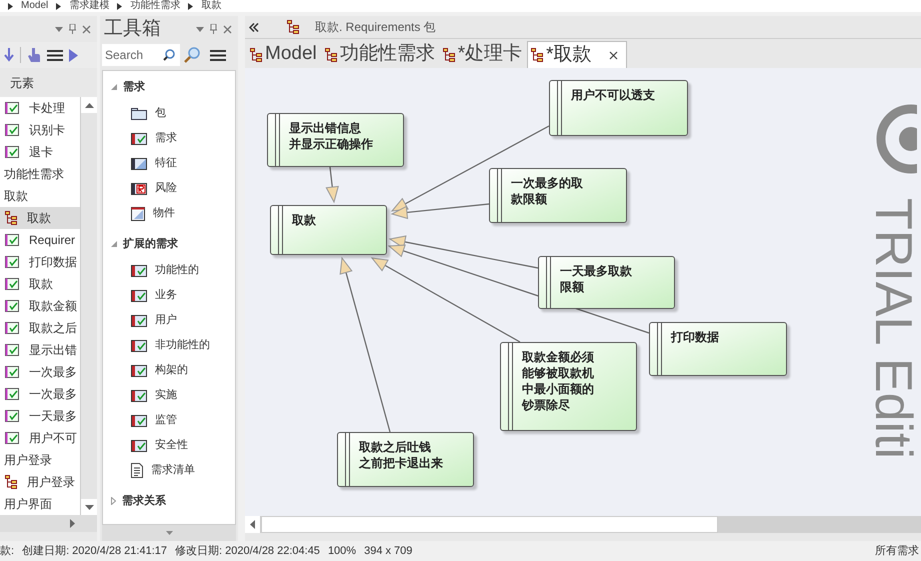 This screenshot has width=921, height=561. What do you see at coordinates (40, 218) in the screenshot?
I see `tree-item: 取款` at bounding box center [40, 218].